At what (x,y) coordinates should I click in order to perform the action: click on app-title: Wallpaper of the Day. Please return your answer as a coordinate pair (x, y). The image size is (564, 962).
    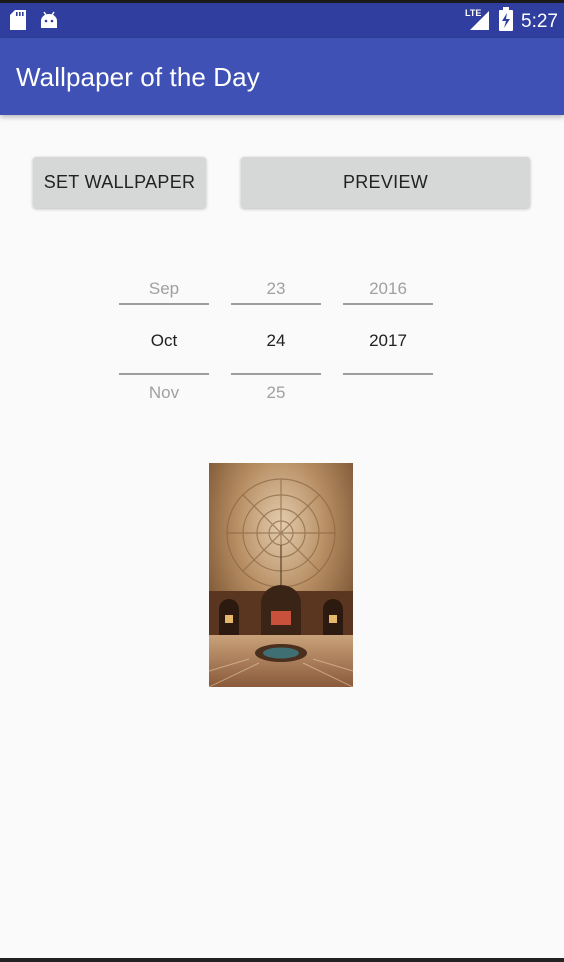
    Looking at the image, I should click on (138, 77).